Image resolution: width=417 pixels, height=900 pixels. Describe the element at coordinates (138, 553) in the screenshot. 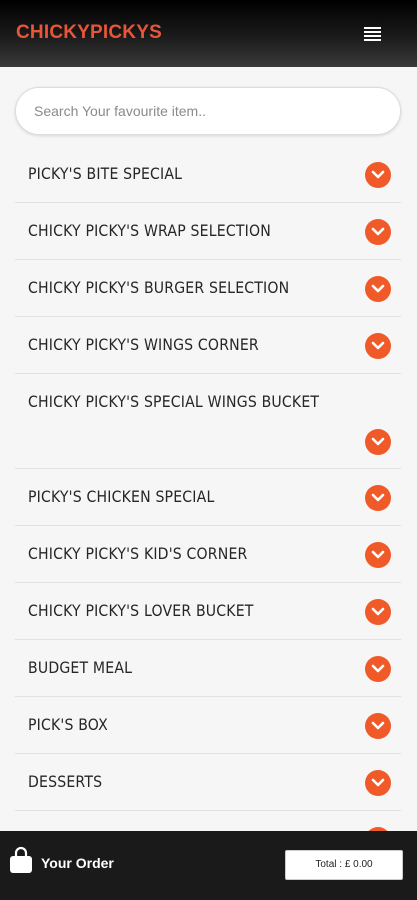

I see `category-label: CHICKY PICKY'S KID'S CORNER` at that location.